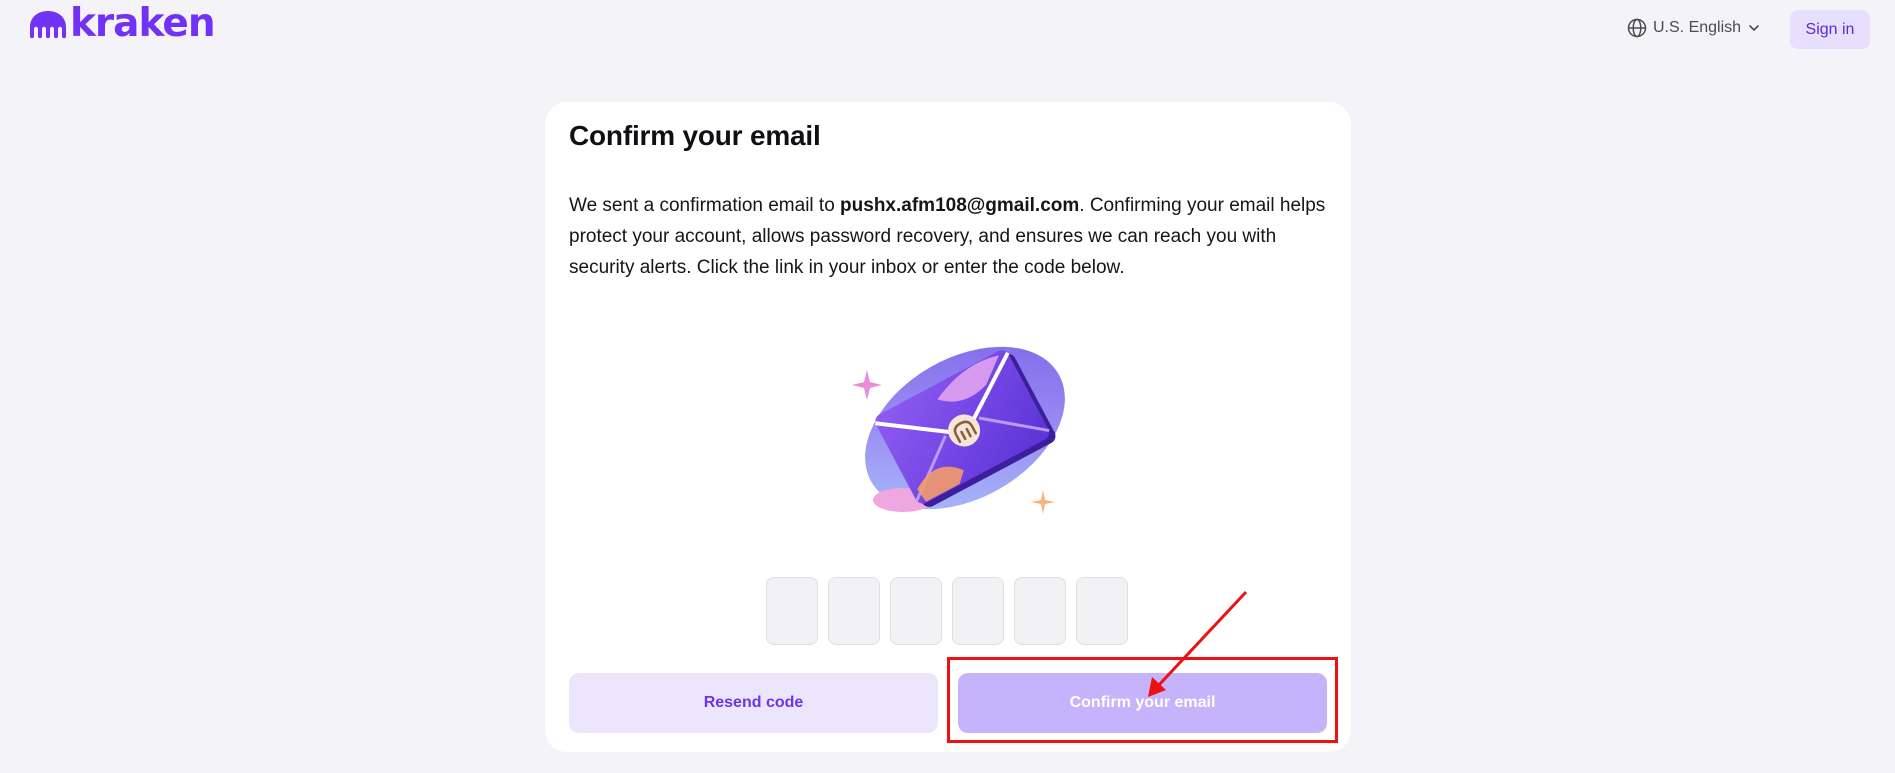  What do you see at coordinates (1142, 700) in the screenshot?
I see `annotation-highlight-box` at bounding box center [1142, 700].